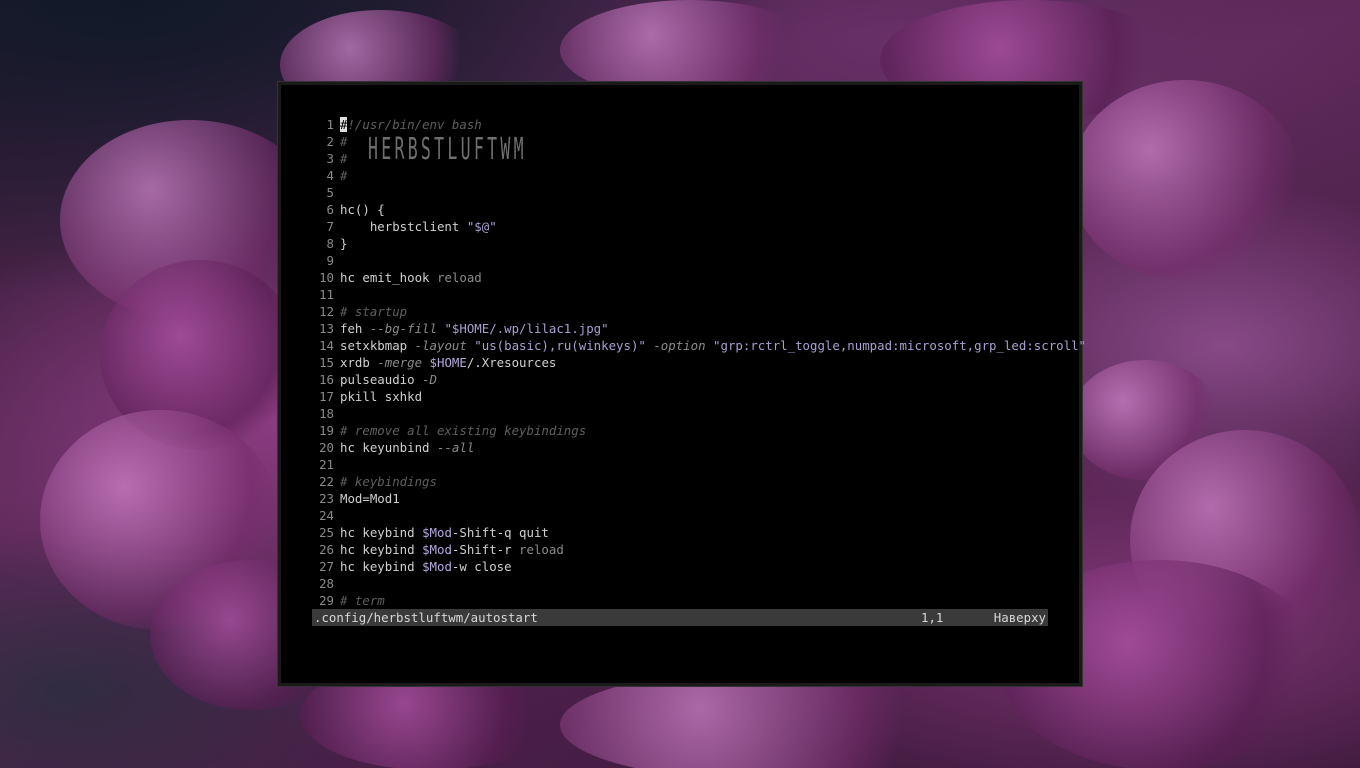 The width and height of the screenshot is (1360, 768). What do you see at coordinates (326, 566) in the screenshot?
I see `line-number: 27` at bounding box center [326, 566].